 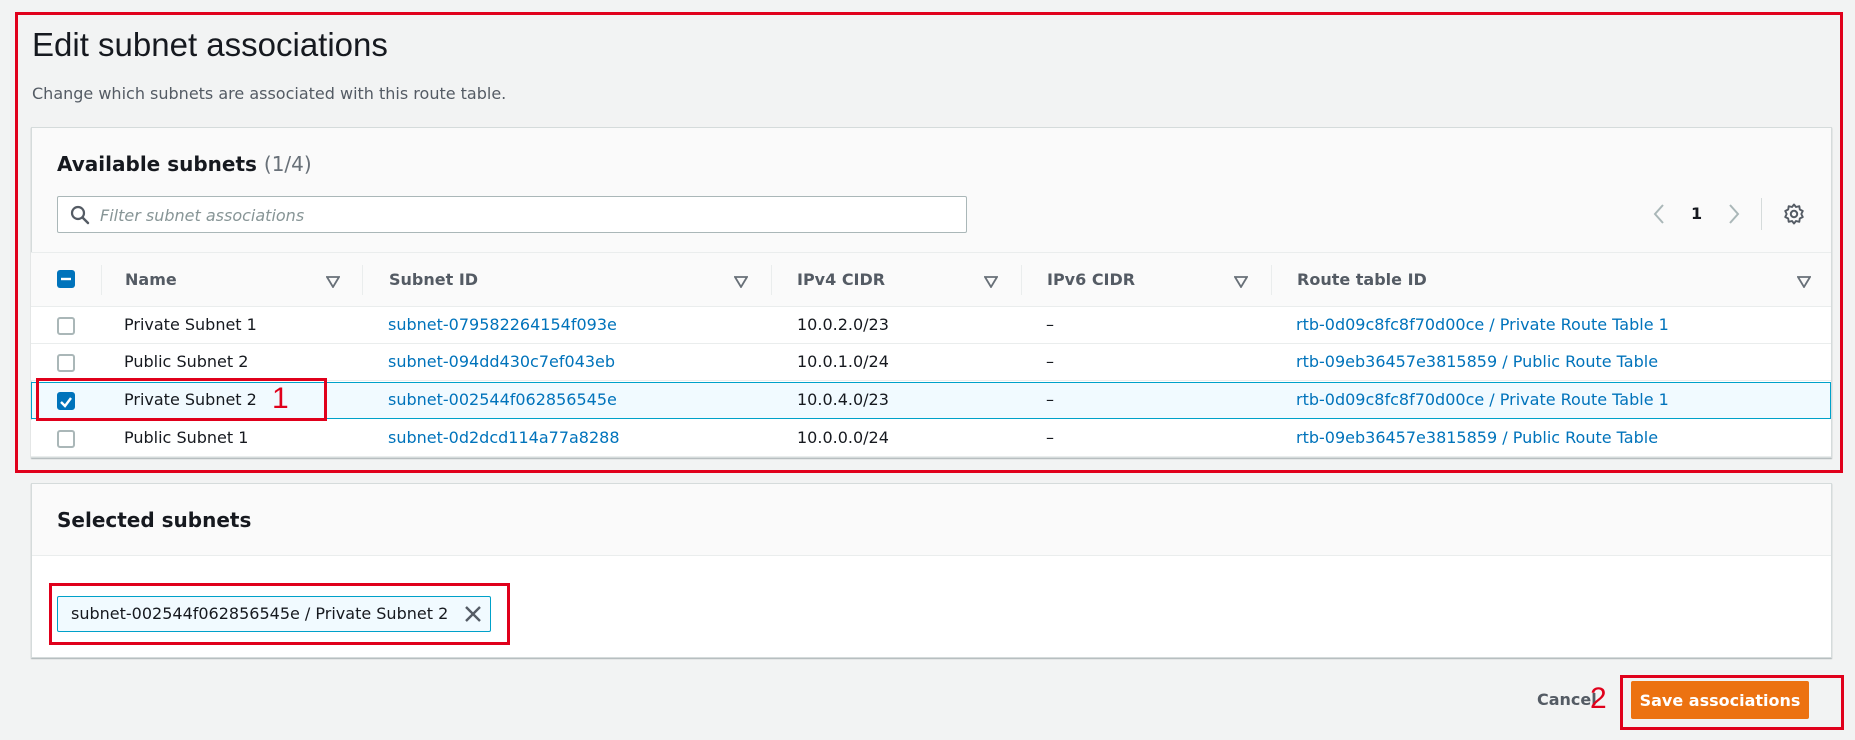 I want to click on filter-search-box, so click(x=512, y=214).